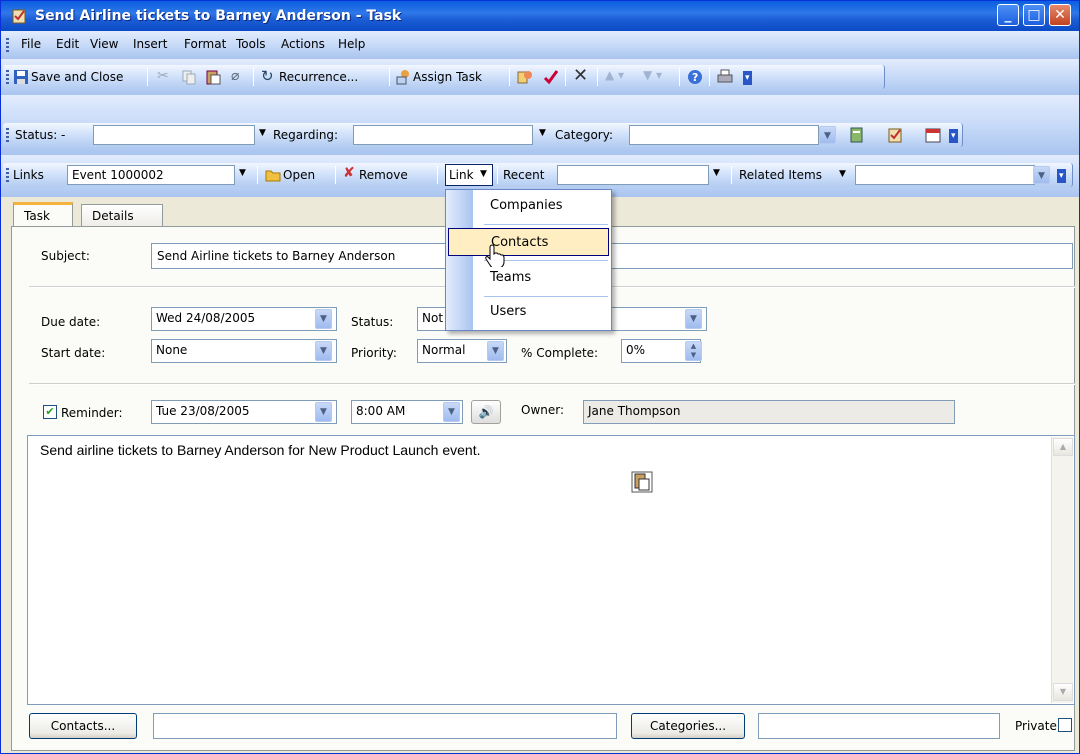 Image resolution: width=1080 pixels, height=754 pixels. What do you see at coordinates (104, 44) in the screenshot?
I see `menu-view: View` at bounding box center [104, 44].